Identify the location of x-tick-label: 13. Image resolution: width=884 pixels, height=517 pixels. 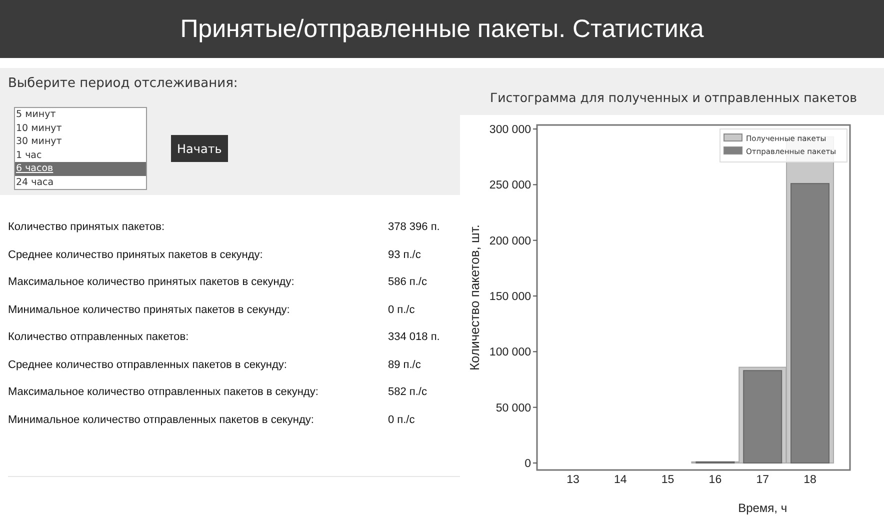
(573, 480).